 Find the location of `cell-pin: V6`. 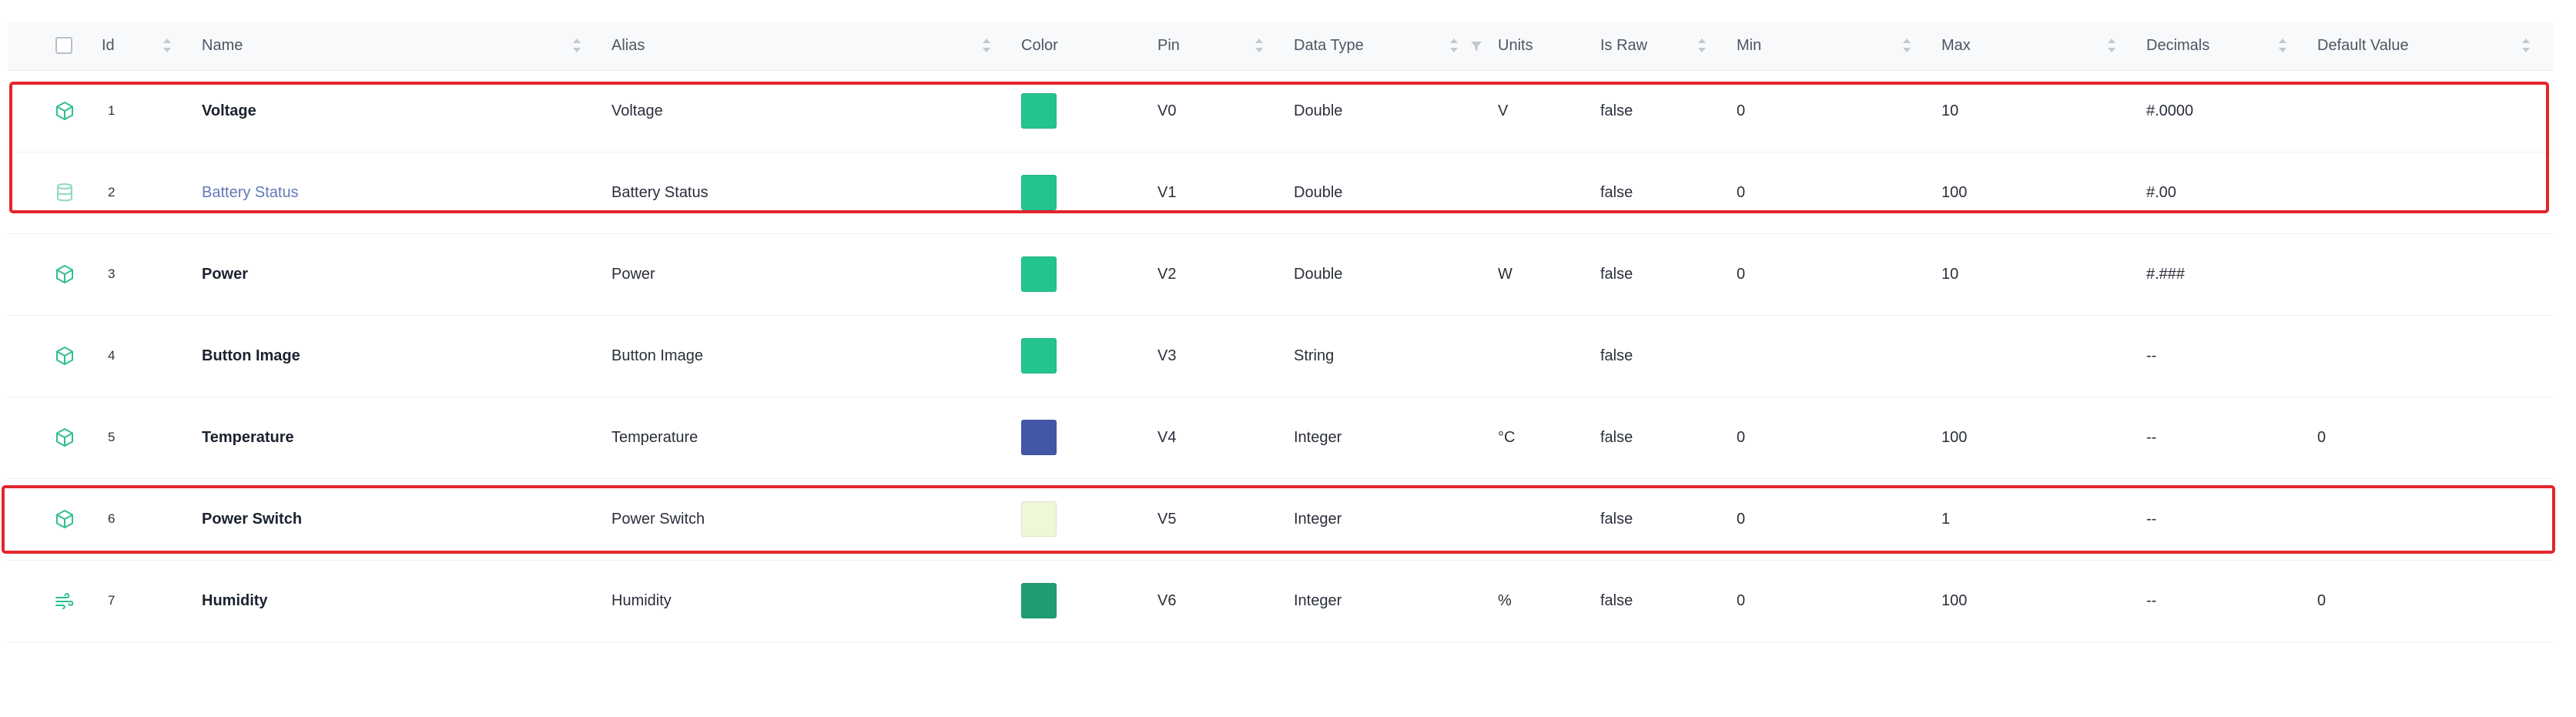

cell-pin: V6 is located at coordinates (1167, 600).